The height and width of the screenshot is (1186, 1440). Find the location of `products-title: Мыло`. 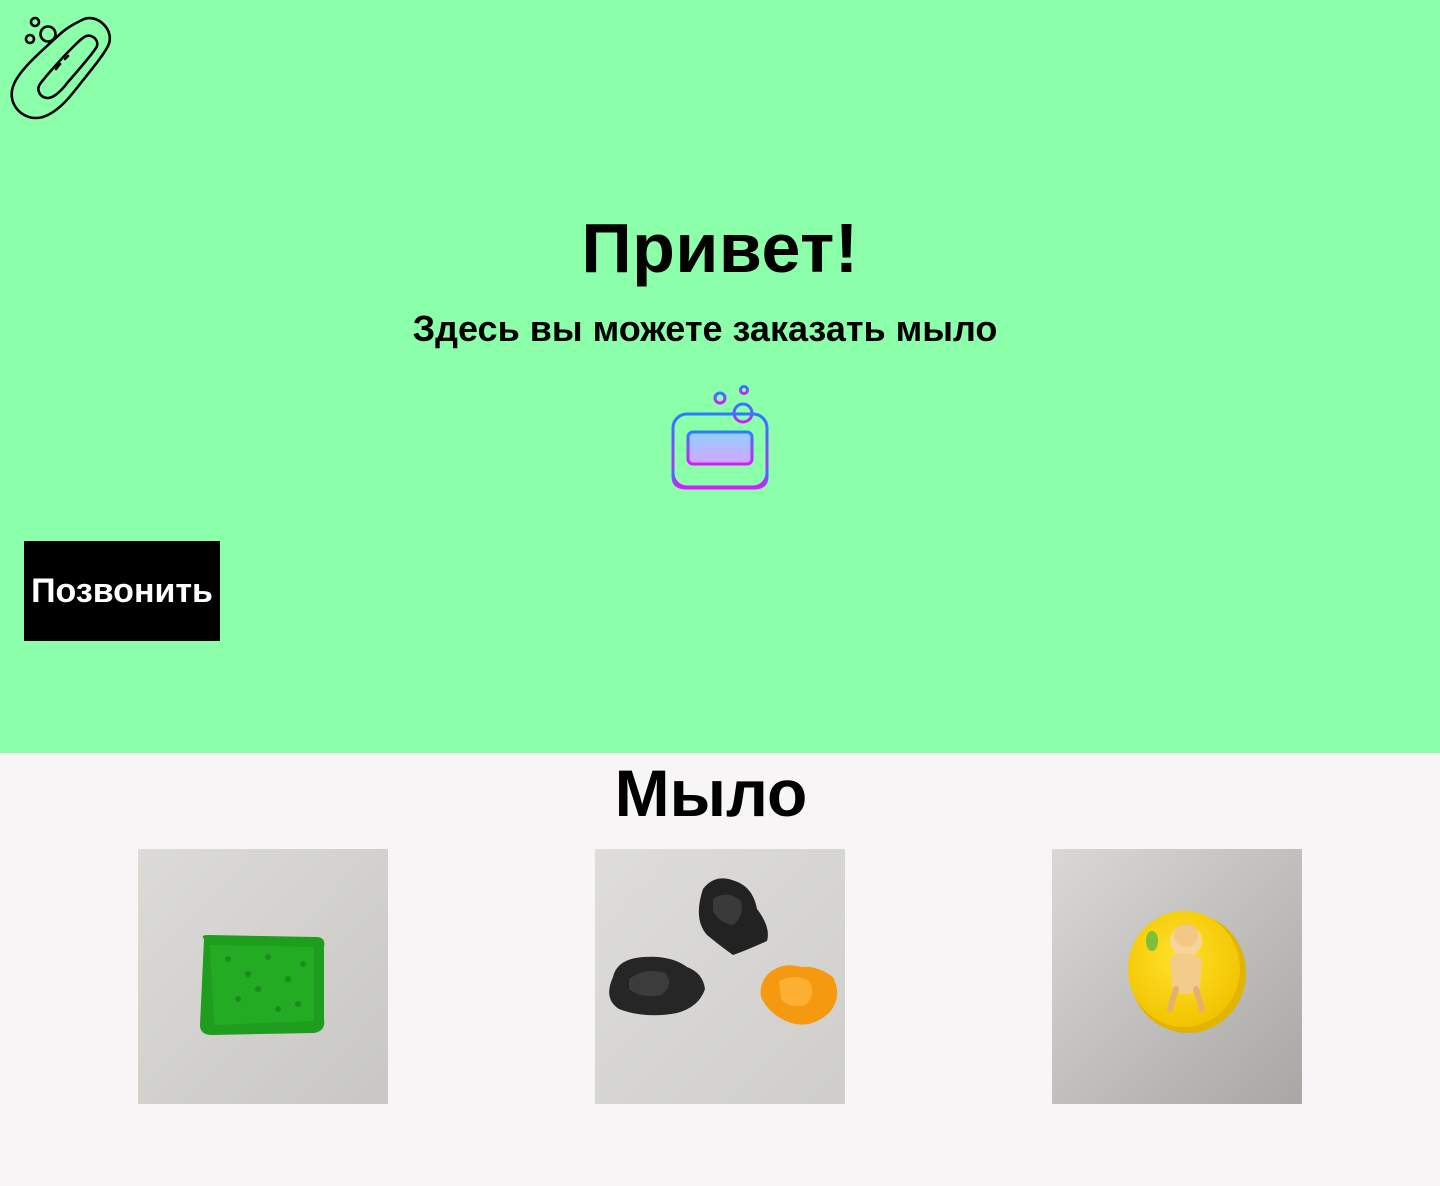

products-title: Мыло is located at coordinates (711, 793).